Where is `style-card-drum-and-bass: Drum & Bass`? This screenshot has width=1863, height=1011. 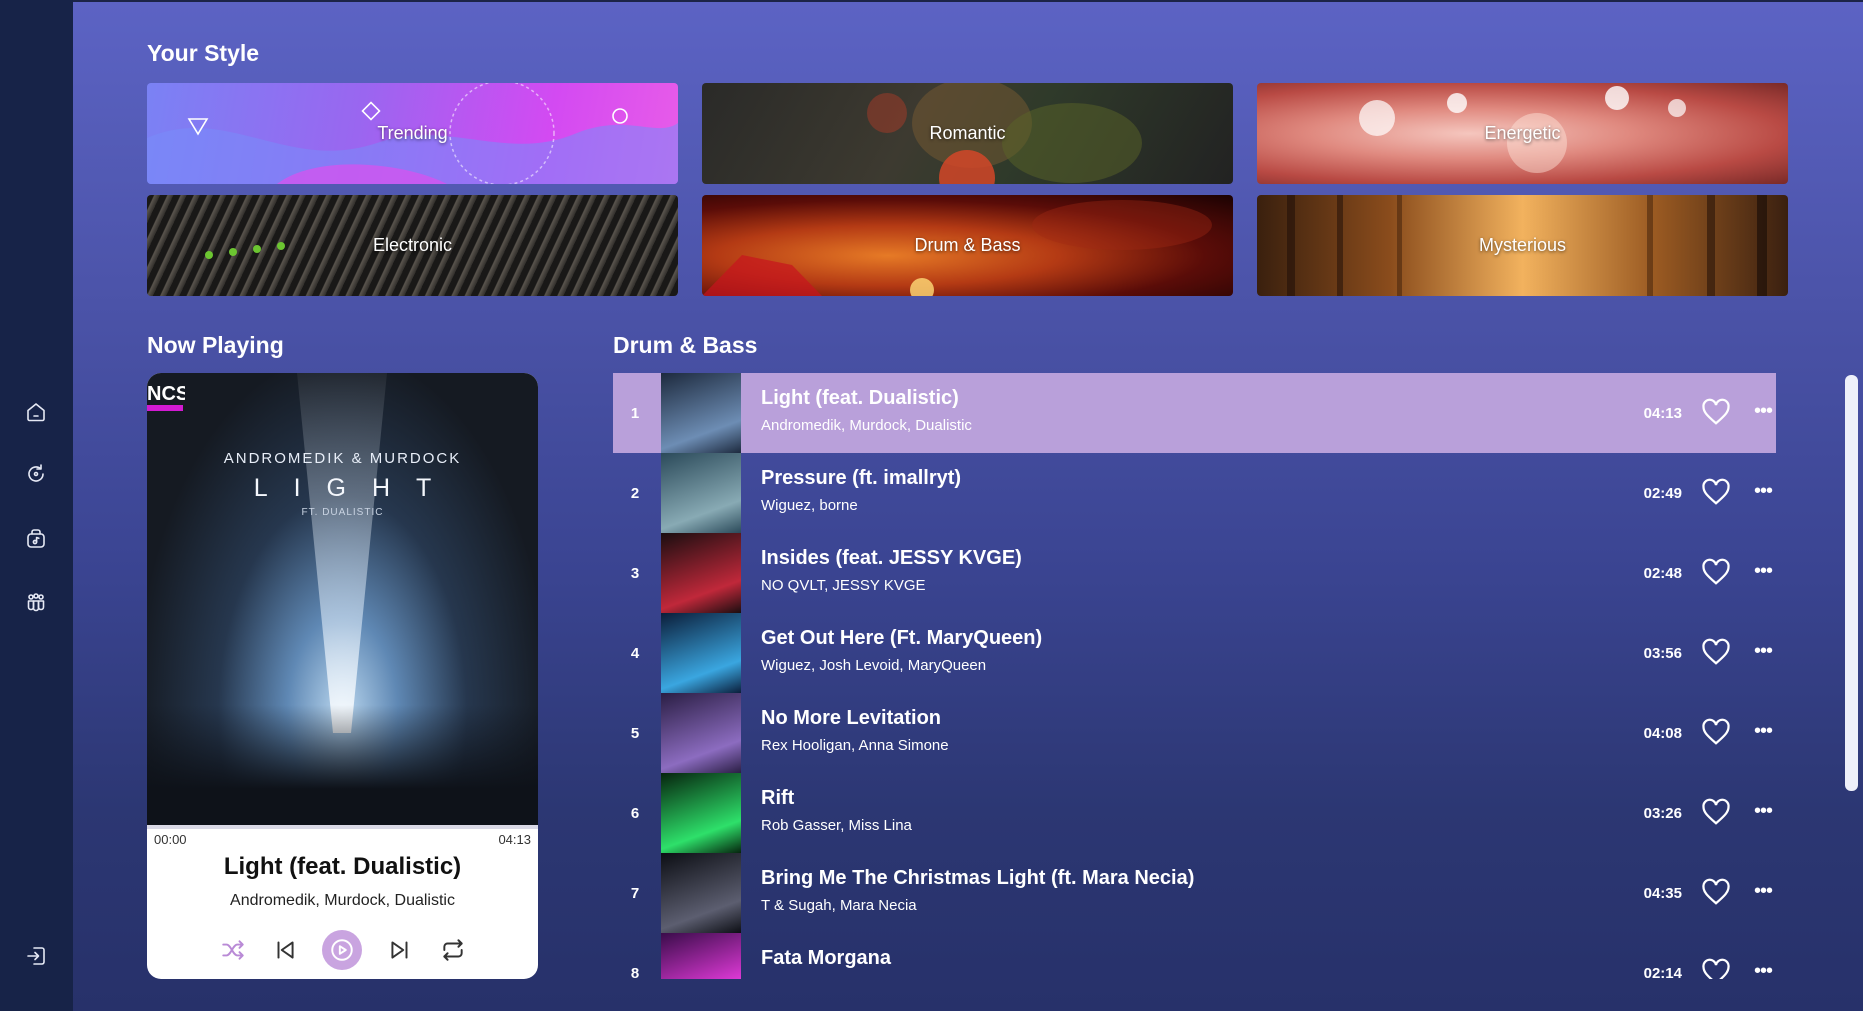
style-card-drum-and-bass: Drum & Bass is located at coordinates (967, 245).